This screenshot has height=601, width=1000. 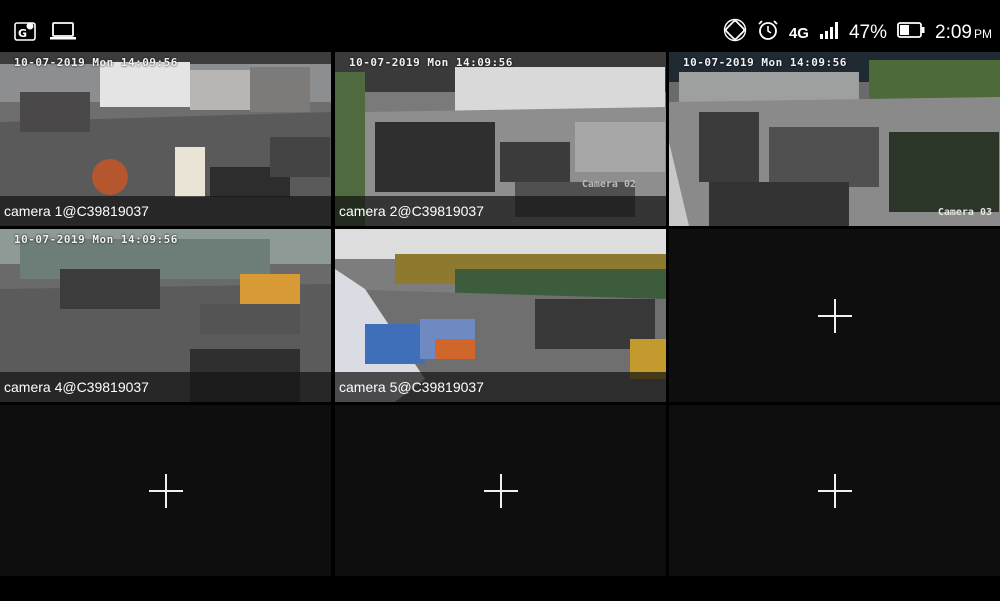 I want to click on screen-rotate-icon, so click(x=735, y=33).